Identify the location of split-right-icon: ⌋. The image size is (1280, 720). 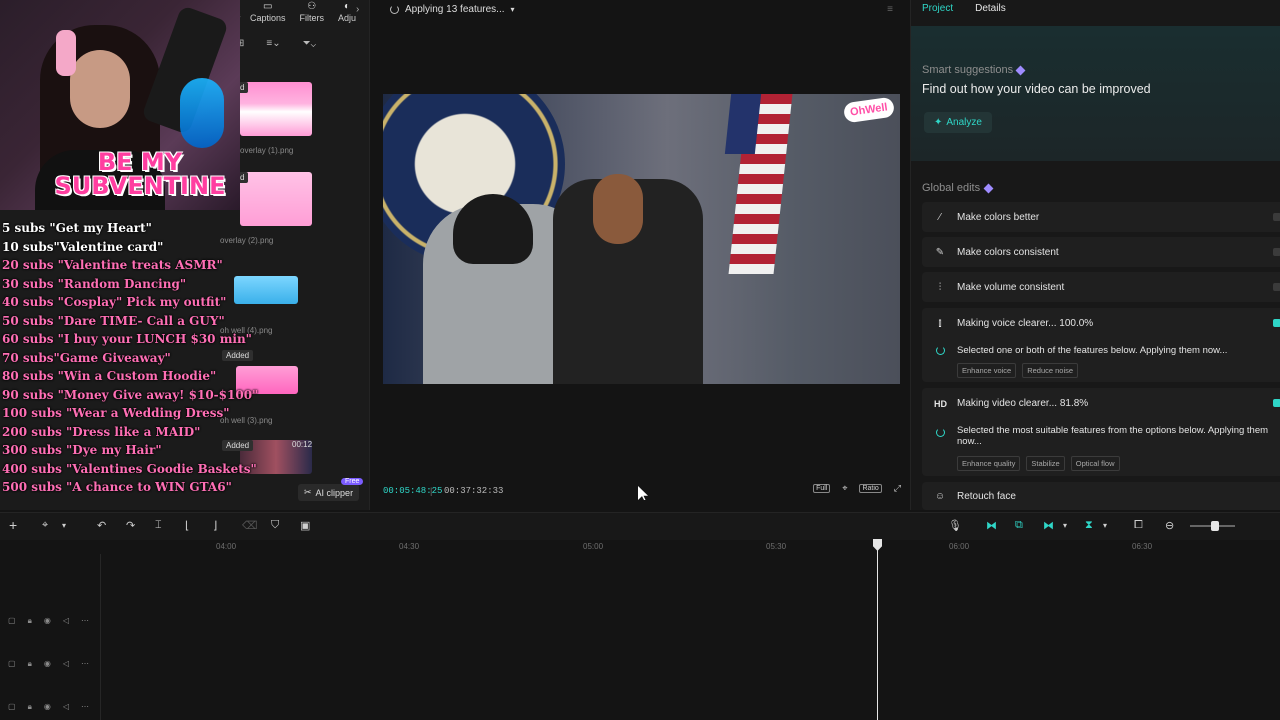
(215, 525).